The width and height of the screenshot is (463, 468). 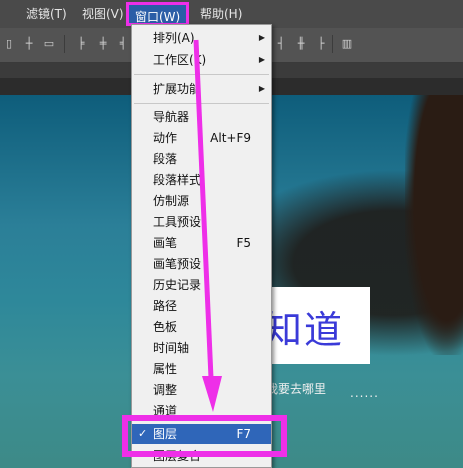 What do you see at coordinates (204, 436) in the screenshot?
I see `annotation-highlight-box` at bounding box center [204, 436].